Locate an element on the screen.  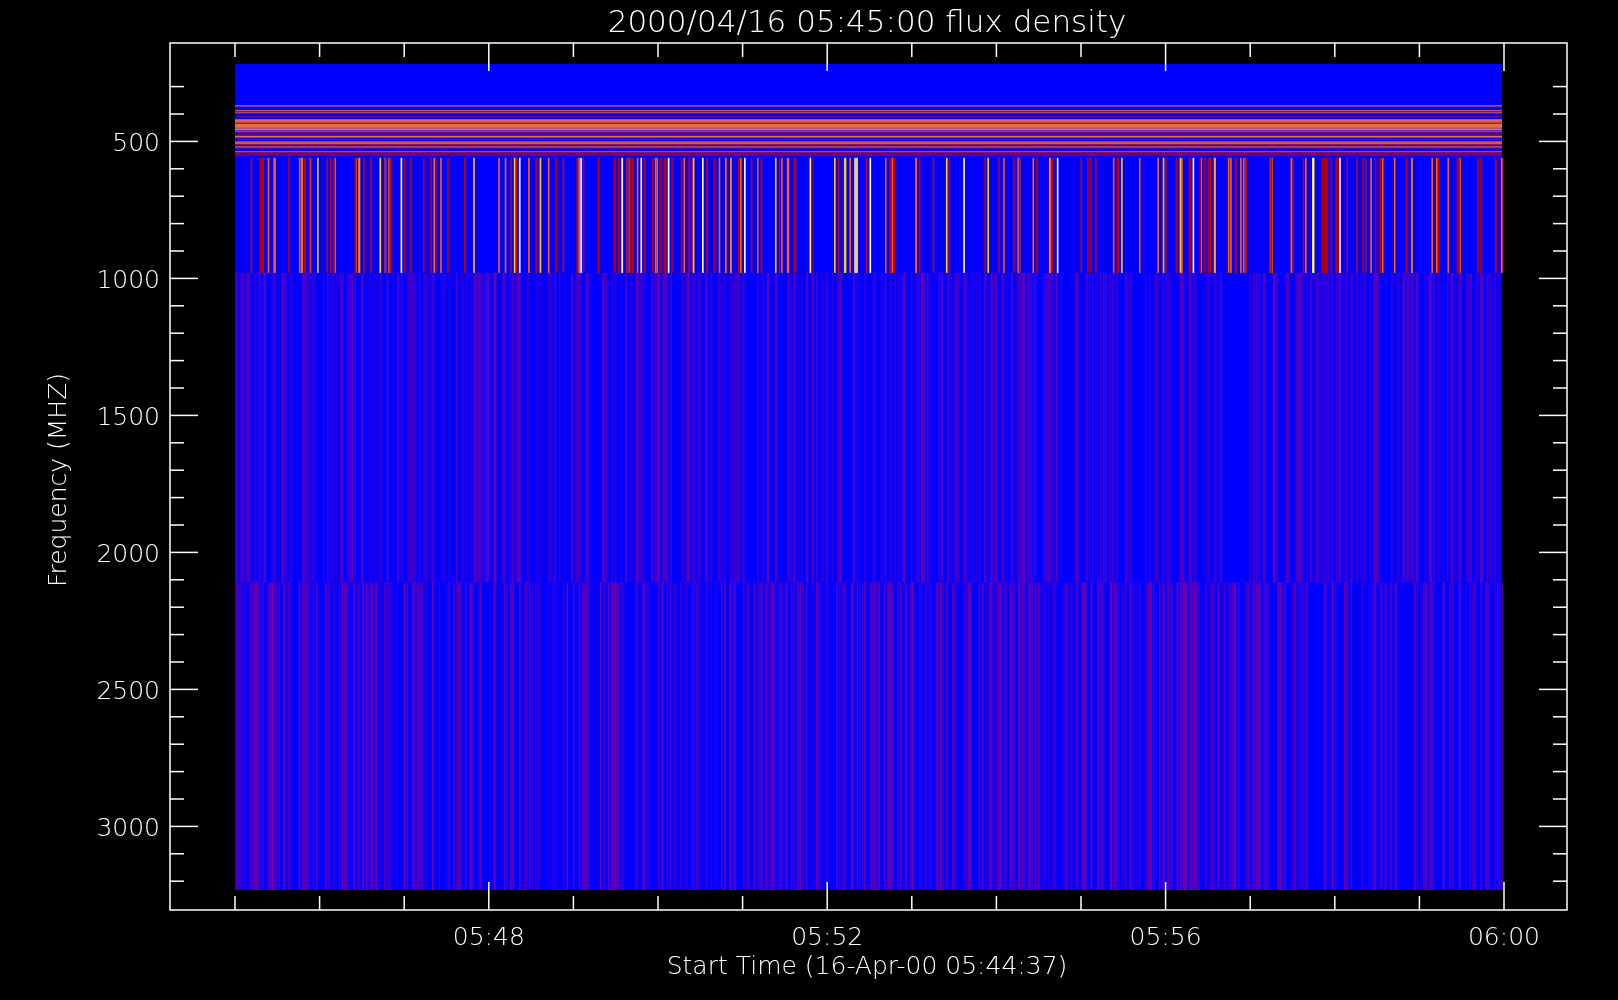
y-axis-title: Frequency (MHZ) is located at coordinates (57, 480).